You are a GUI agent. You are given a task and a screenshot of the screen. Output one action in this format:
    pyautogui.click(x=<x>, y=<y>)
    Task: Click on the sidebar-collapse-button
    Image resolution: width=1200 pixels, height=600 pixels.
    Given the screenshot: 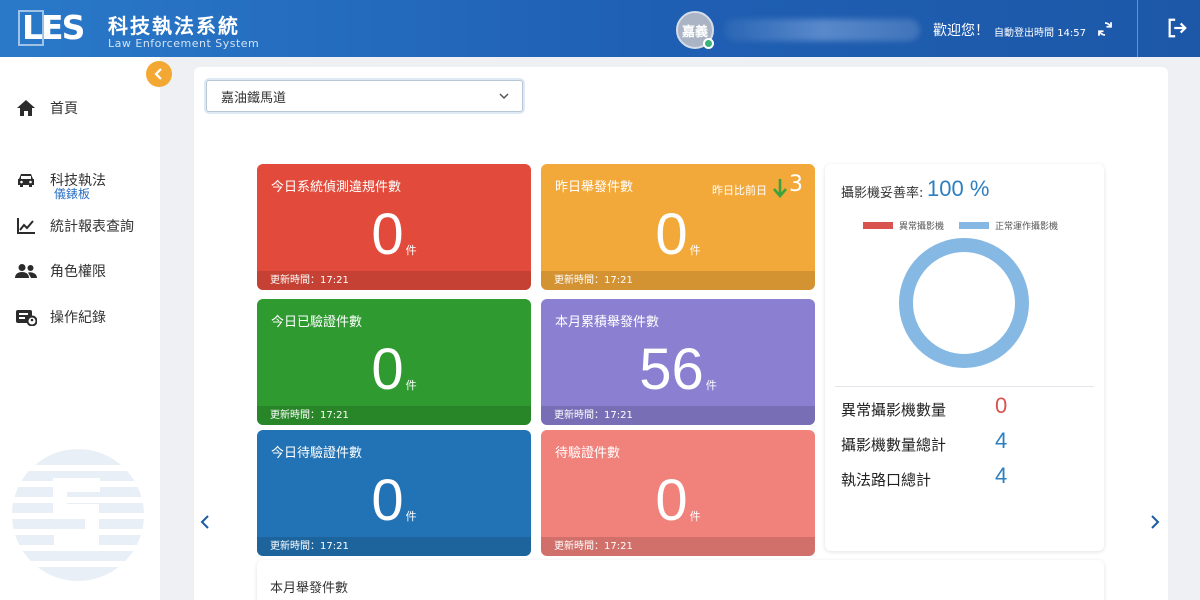 What is the action you would take?
    pyautogui.click(x=159, y=74)
    